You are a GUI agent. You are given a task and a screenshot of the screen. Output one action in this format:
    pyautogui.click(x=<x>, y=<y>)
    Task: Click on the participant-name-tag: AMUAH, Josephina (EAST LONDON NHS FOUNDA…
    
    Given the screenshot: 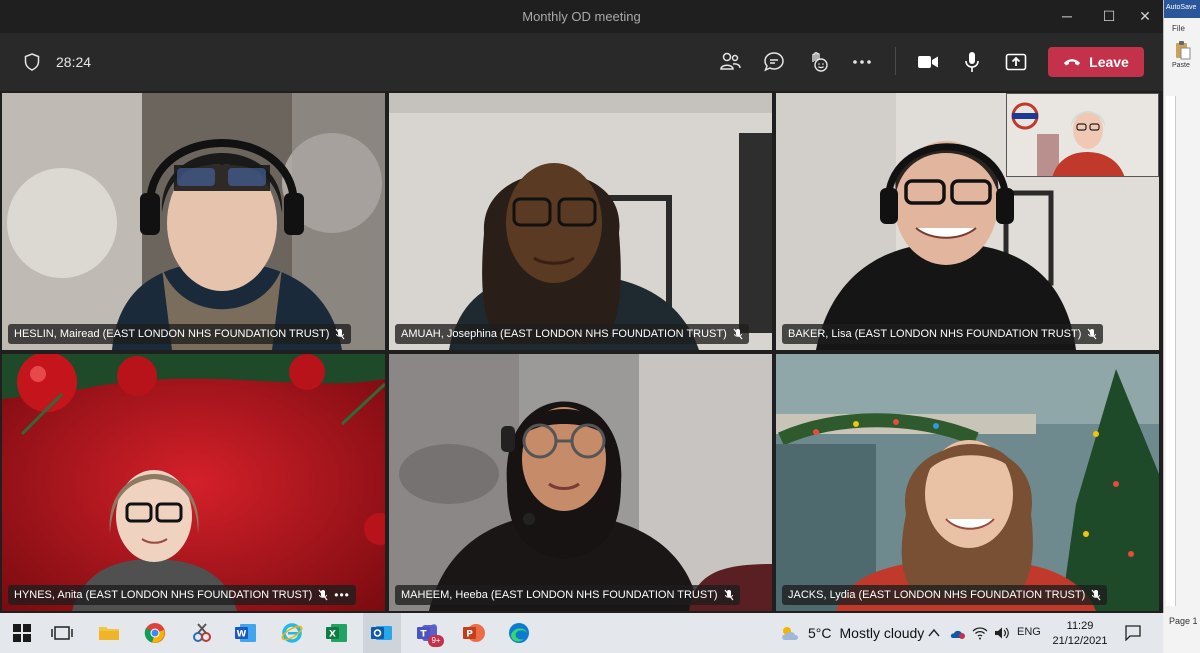 What is the action you would take?
    pyautogui.click(x=572, y=334)
    